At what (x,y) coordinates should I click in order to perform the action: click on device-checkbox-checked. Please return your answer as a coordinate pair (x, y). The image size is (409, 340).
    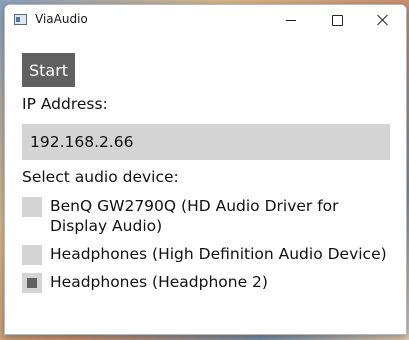
    Looking at the image, I should click on (32, 283).